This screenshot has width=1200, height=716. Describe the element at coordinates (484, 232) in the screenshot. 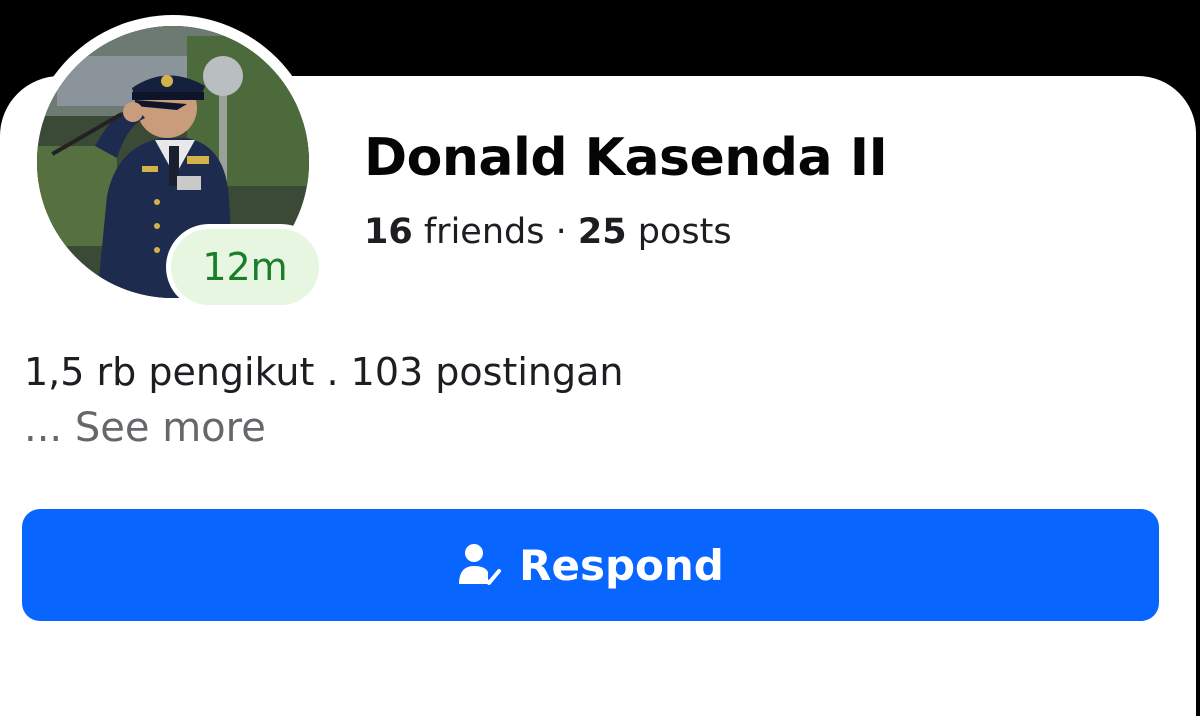

I see `friends-label: friends` at that location.